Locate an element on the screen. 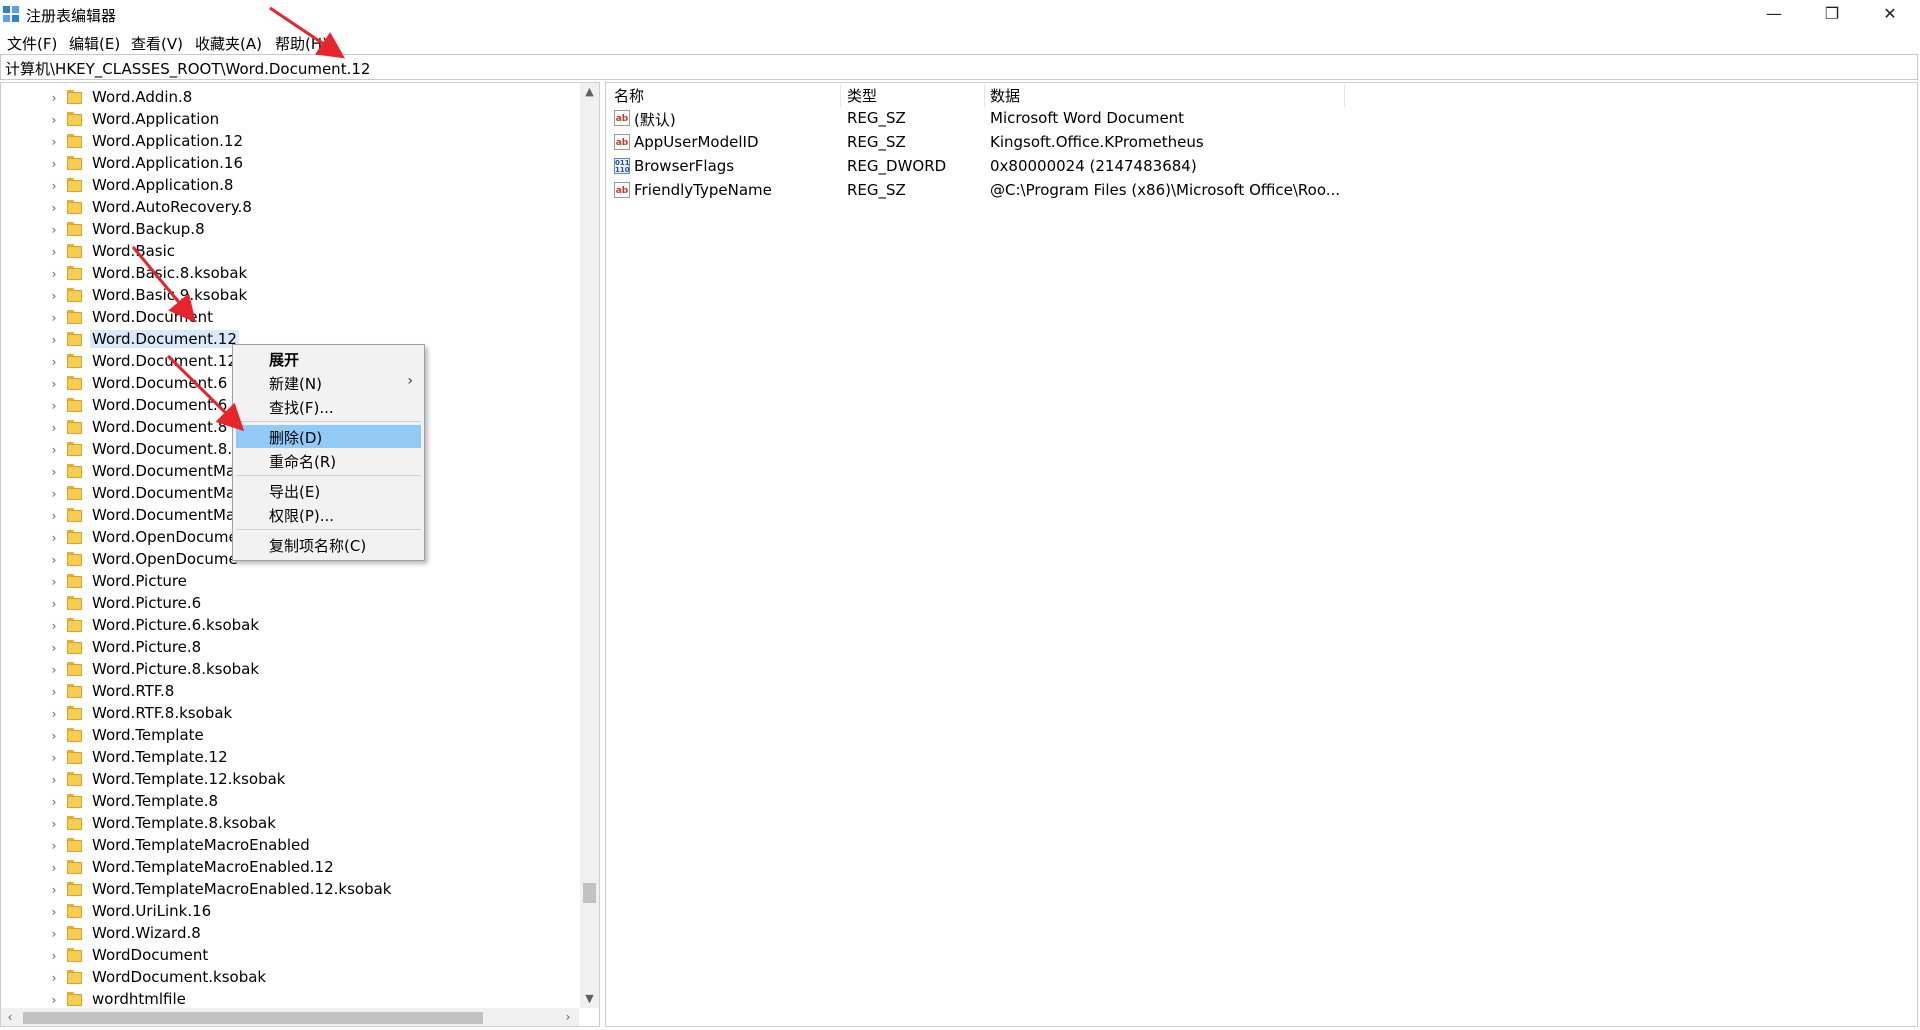  context-menu-delete: 删除(D) is located at coordinates (328, 436).